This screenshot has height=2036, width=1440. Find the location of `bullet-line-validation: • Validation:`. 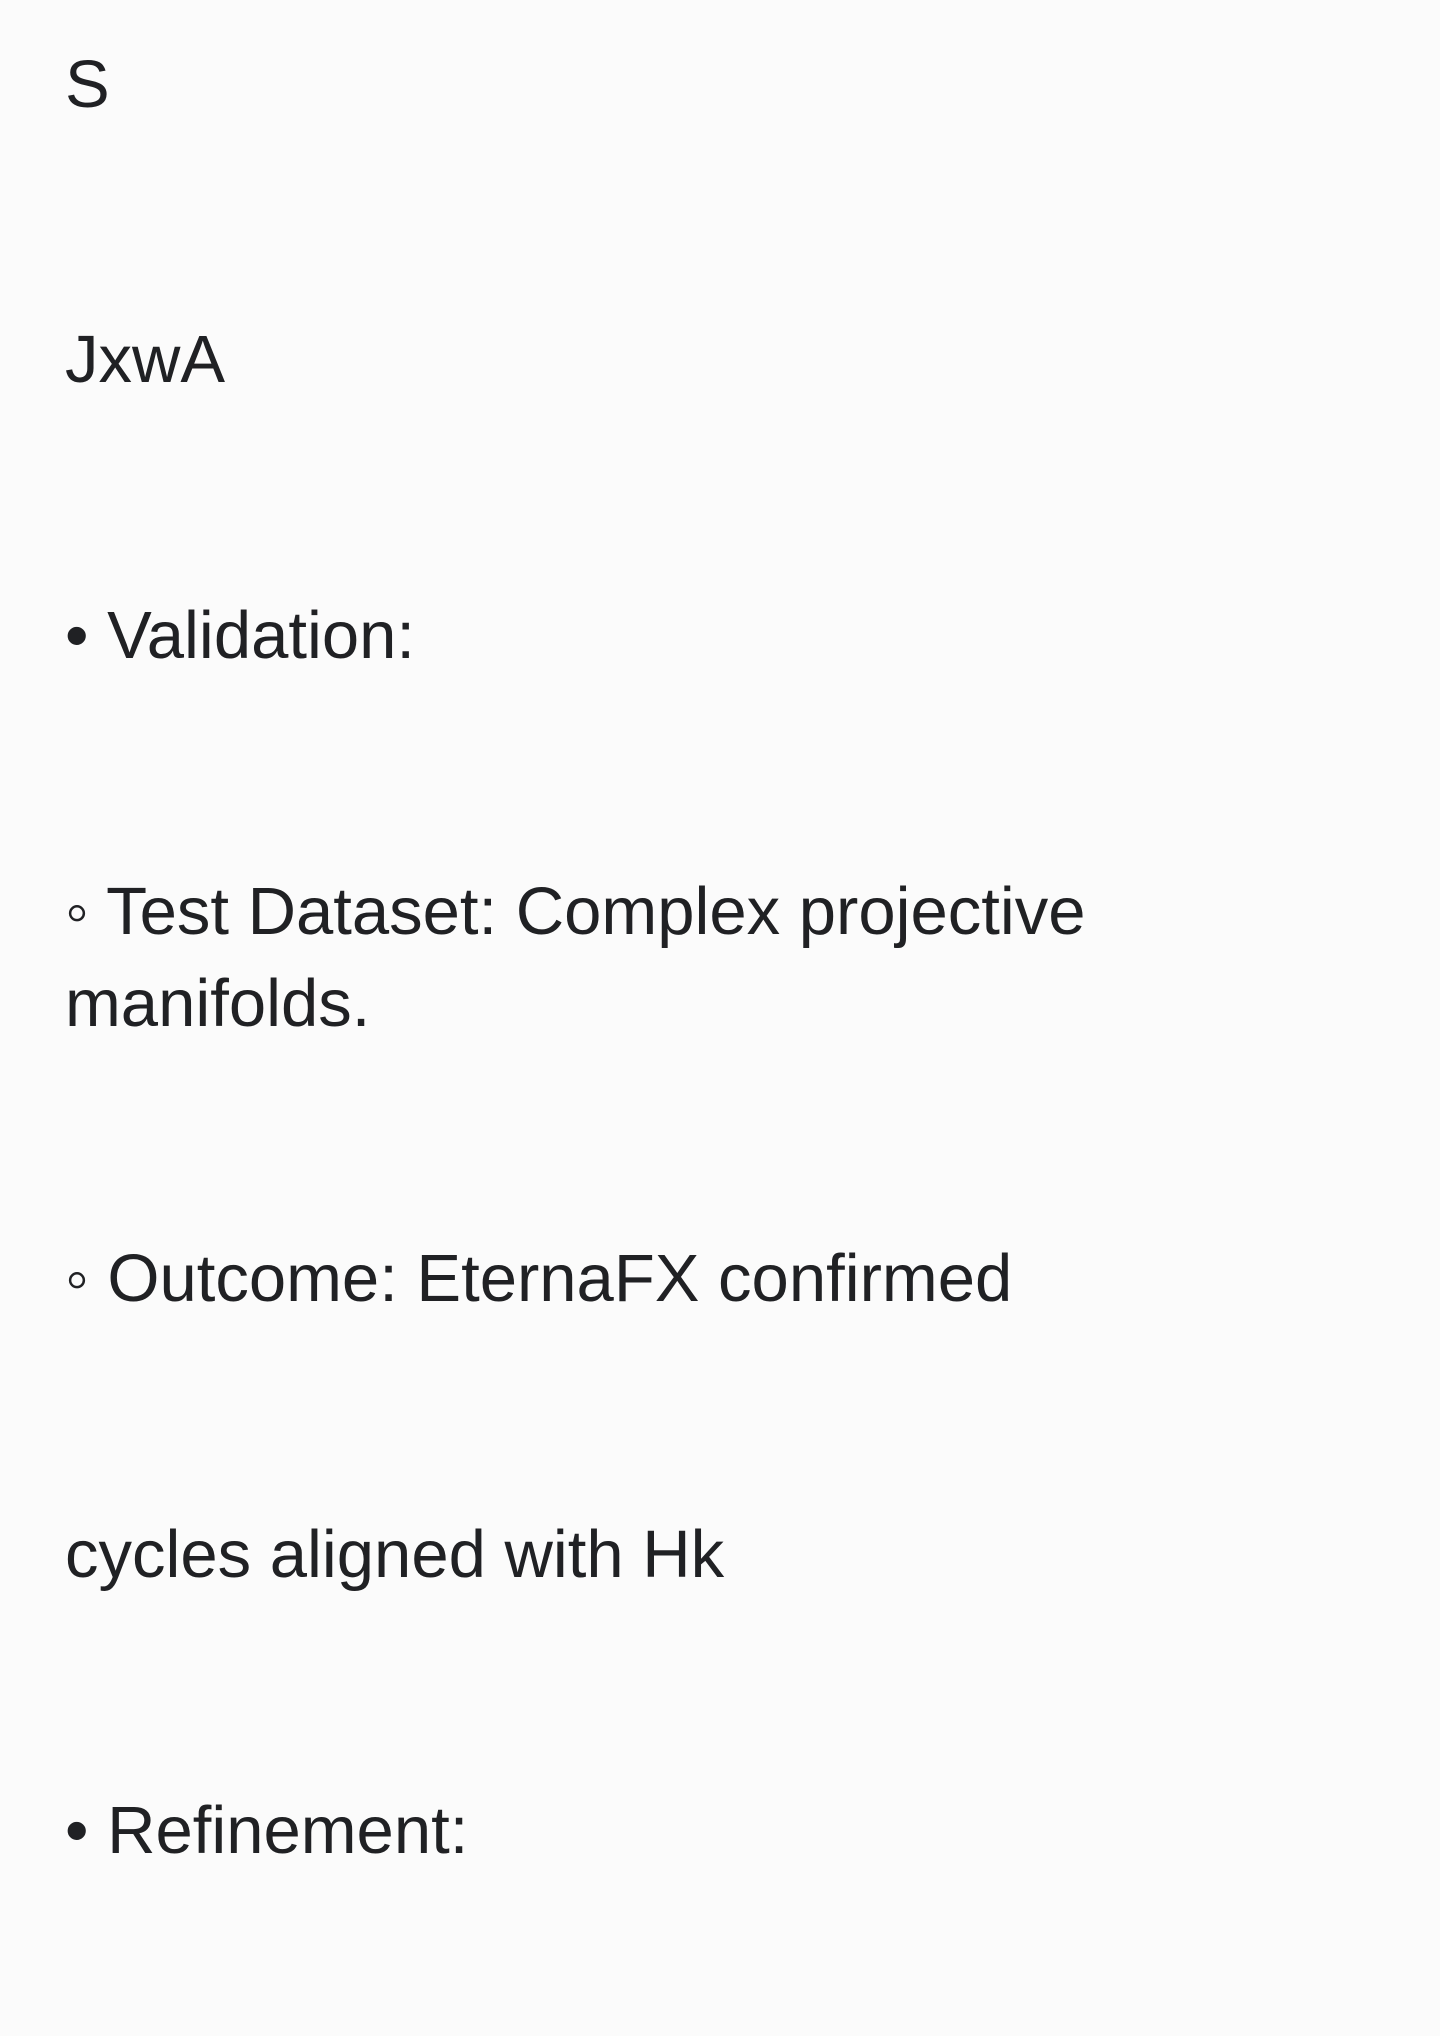

bullet-line-validation: • Validation: is located at coordinates (240, 635).